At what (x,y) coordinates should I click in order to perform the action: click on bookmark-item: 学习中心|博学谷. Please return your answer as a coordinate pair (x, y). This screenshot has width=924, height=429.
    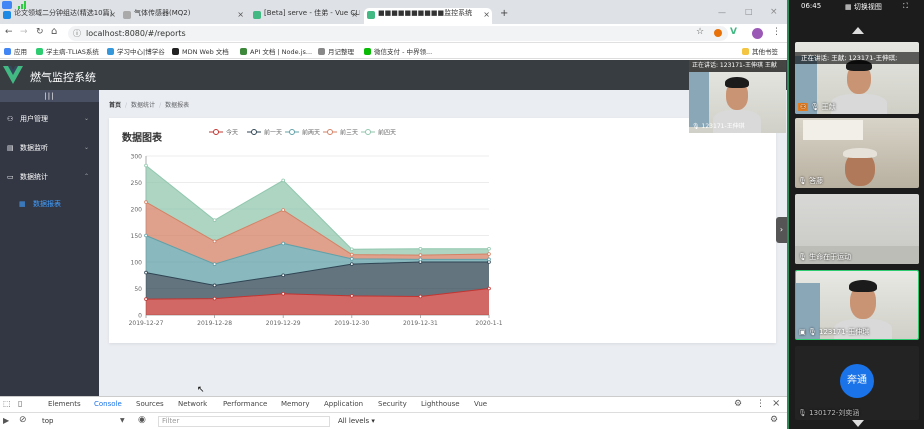
    Looking at the image, I should click on (136, 51).